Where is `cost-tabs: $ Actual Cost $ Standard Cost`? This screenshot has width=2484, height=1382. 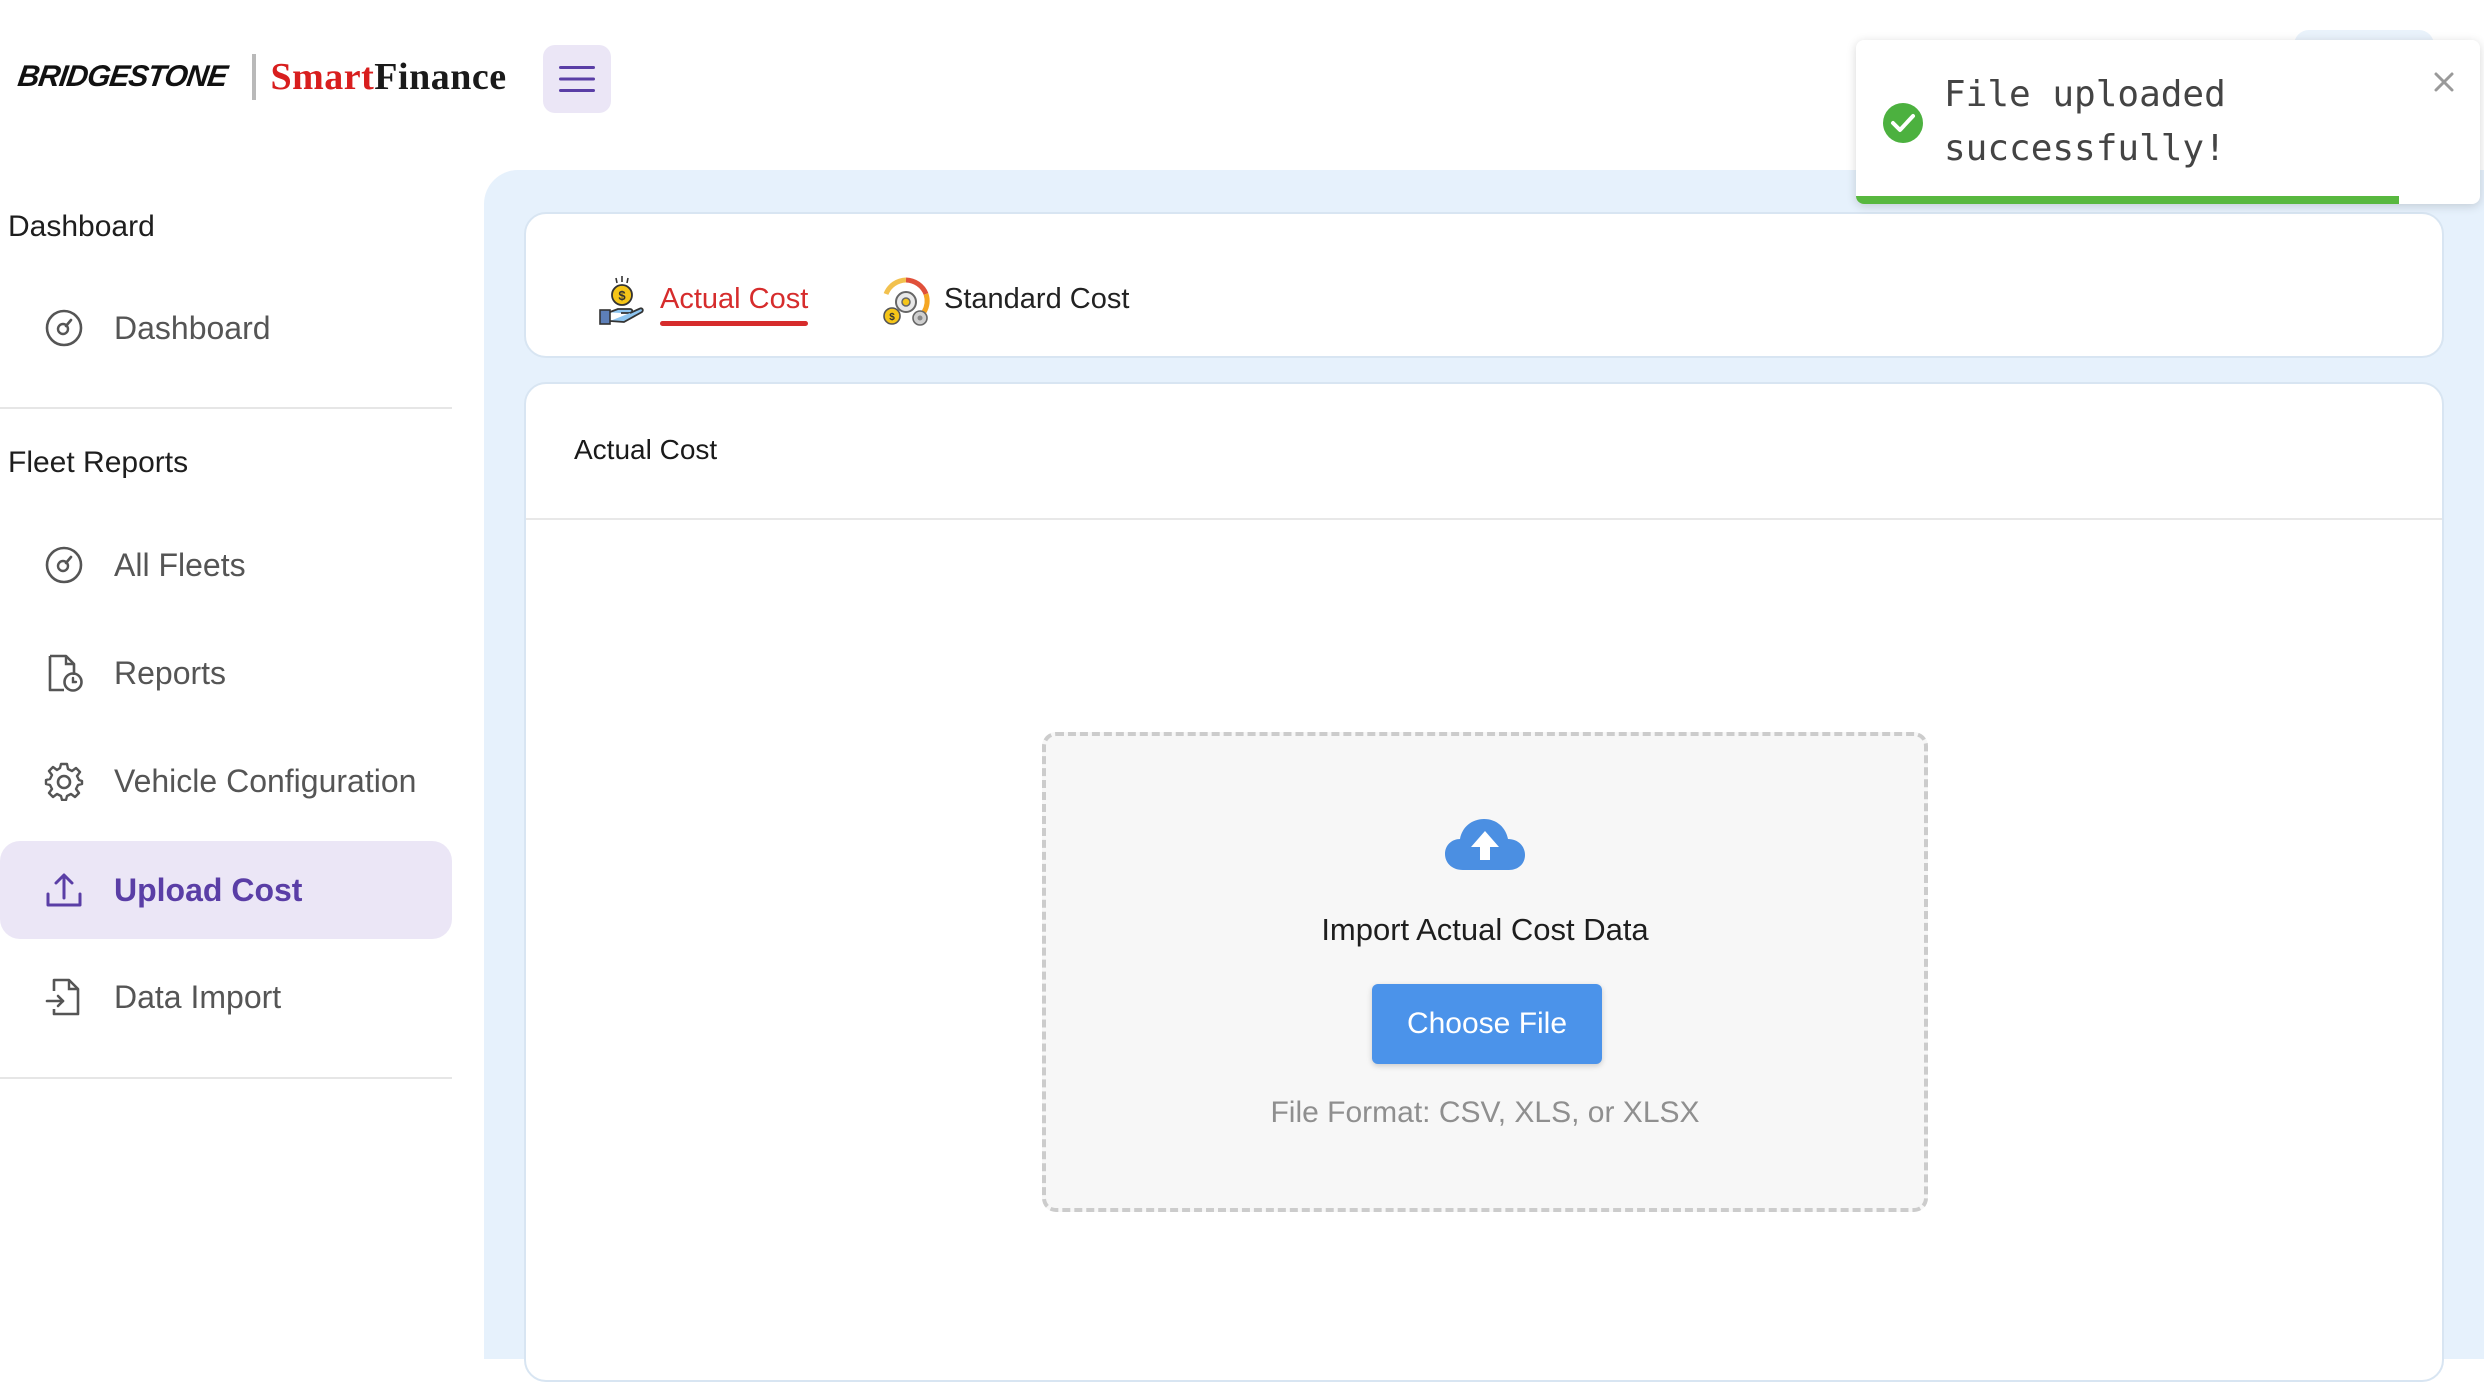
cost-tabs: $ Actual Cost $ Standard Cost is located at coordinates (1484, 285).